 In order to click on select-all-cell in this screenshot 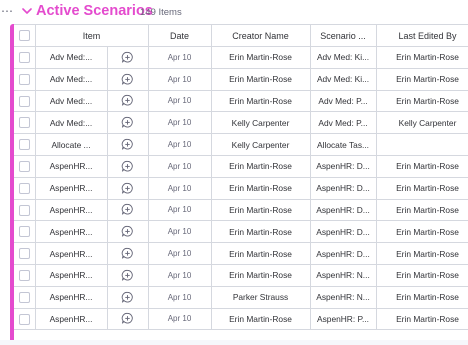, I will do `click(25, 35)`.